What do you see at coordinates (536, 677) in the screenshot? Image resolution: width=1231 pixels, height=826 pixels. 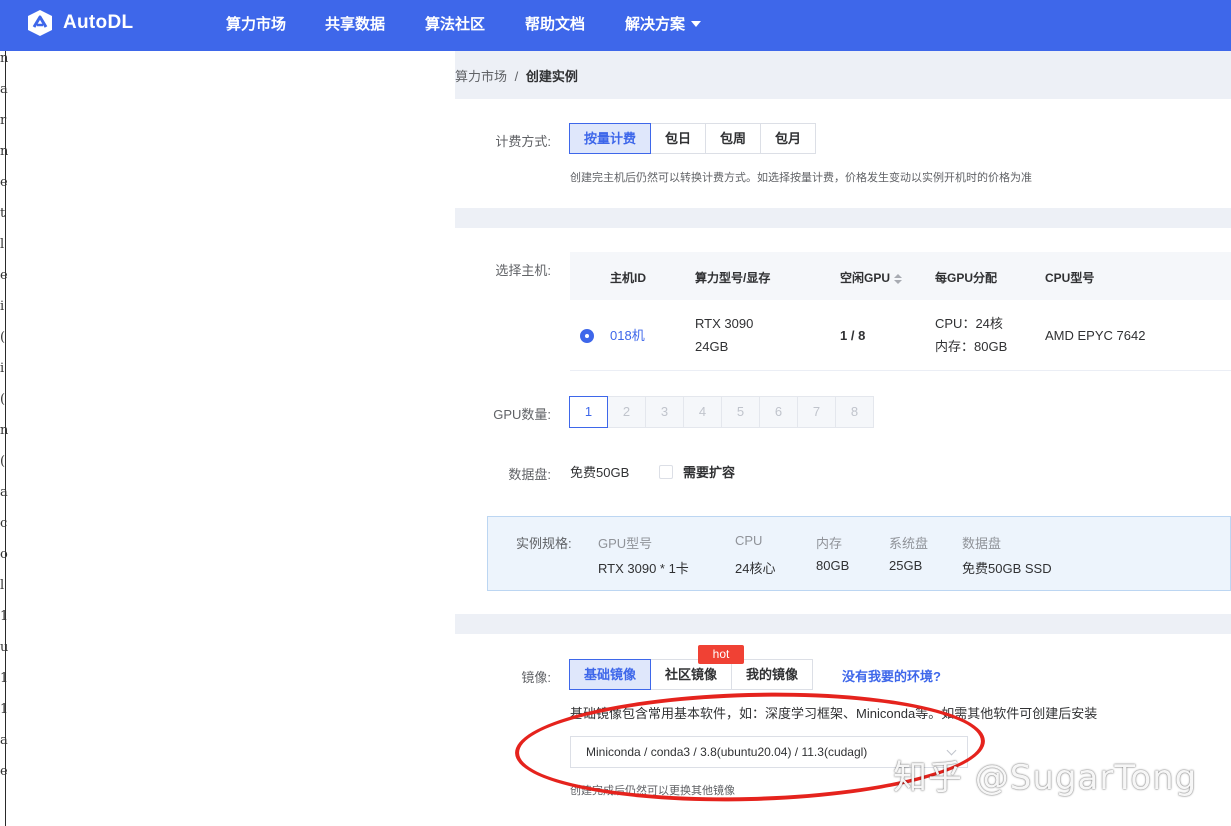 I see `image-label: 镜像:` at bounding box center [536, 677].